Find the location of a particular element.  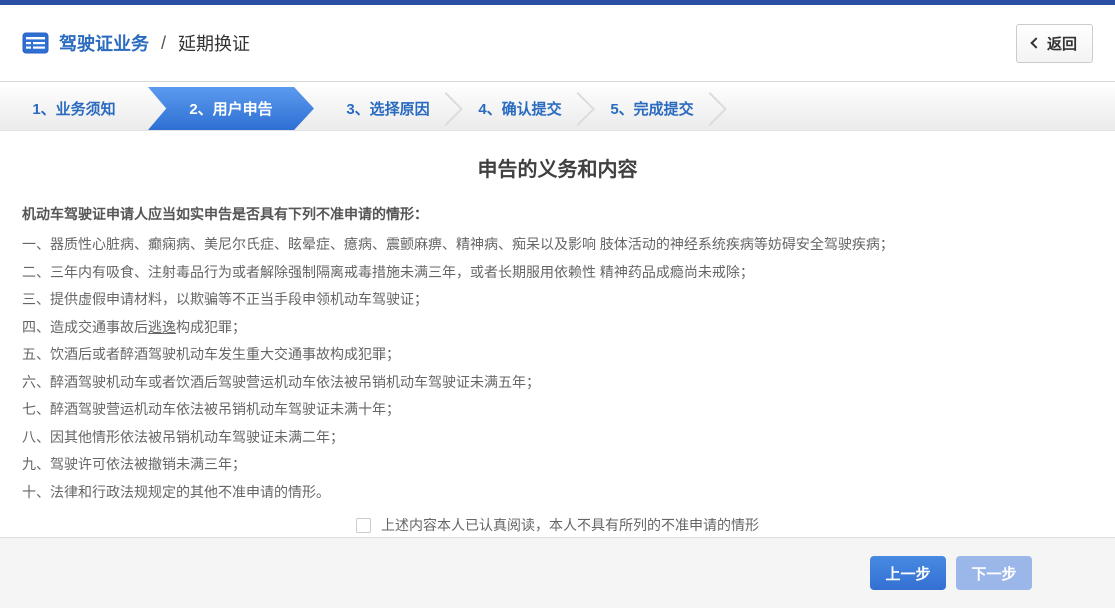

declaration-item: 三、提供虚假申请材料，以欺骗等不正当手段申领机动车驾驶证； is located at coordinates (225, 299).